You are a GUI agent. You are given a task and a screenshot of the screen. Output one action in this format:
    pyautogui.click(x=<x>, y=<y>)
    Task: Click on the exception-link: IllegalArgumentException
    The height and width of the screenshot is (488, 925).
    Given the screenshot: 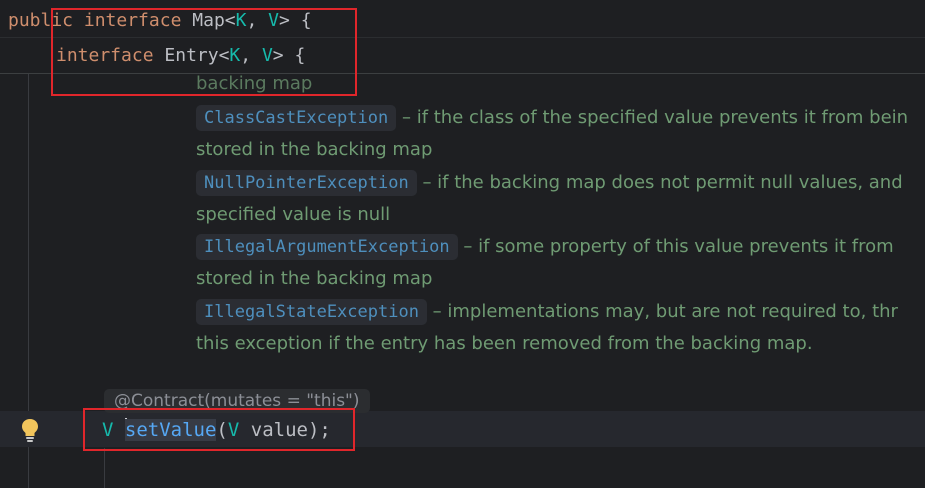 What is the action you would take?
    pyautogui.click(x=327, y=247)
    